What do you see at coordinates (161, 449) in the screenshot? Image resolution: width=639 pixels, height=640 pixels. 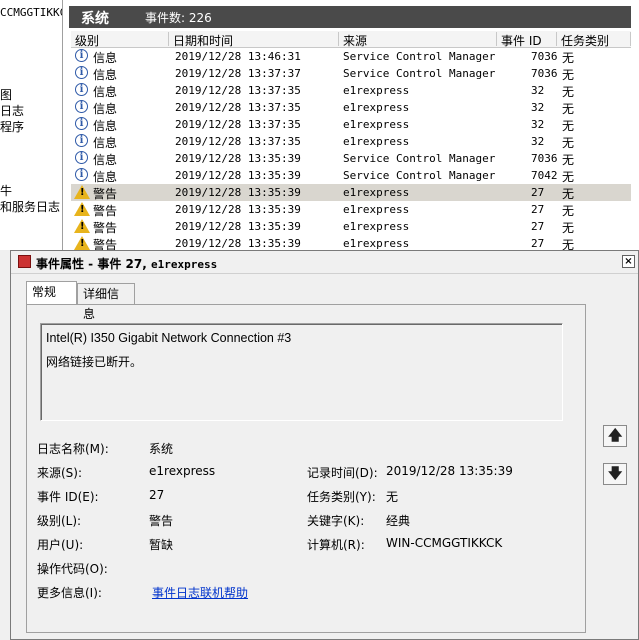 I see `log-name-value: 系统` at bounding box center [161, 449].